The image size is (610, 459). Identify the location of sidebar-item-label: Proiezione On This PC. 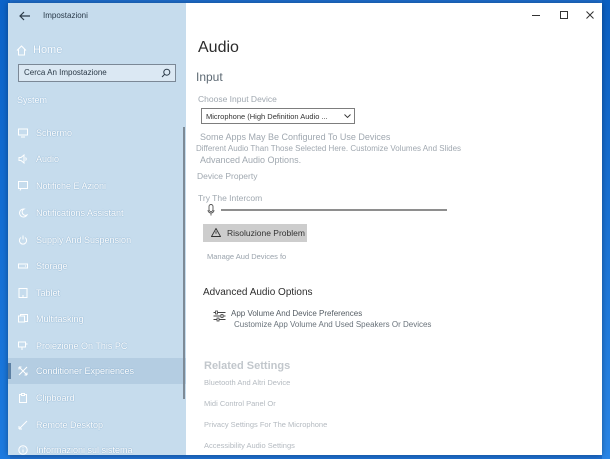
(82, 346).